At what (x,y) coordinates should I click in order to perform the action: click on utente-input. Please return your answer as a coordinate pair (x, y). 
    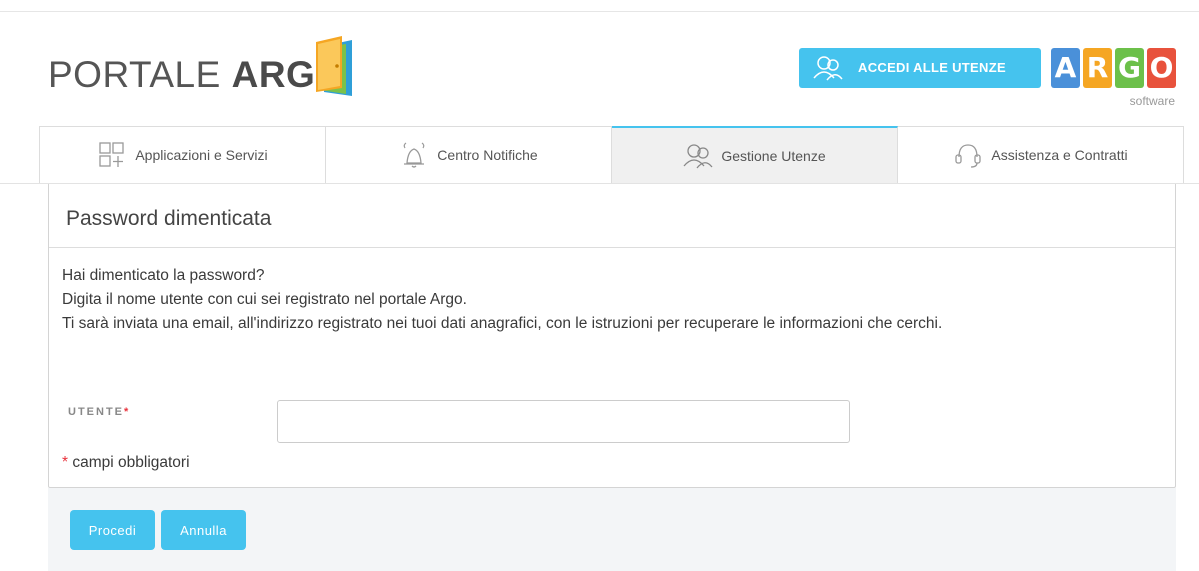
    Looking at the image, I should click on (563, 421).